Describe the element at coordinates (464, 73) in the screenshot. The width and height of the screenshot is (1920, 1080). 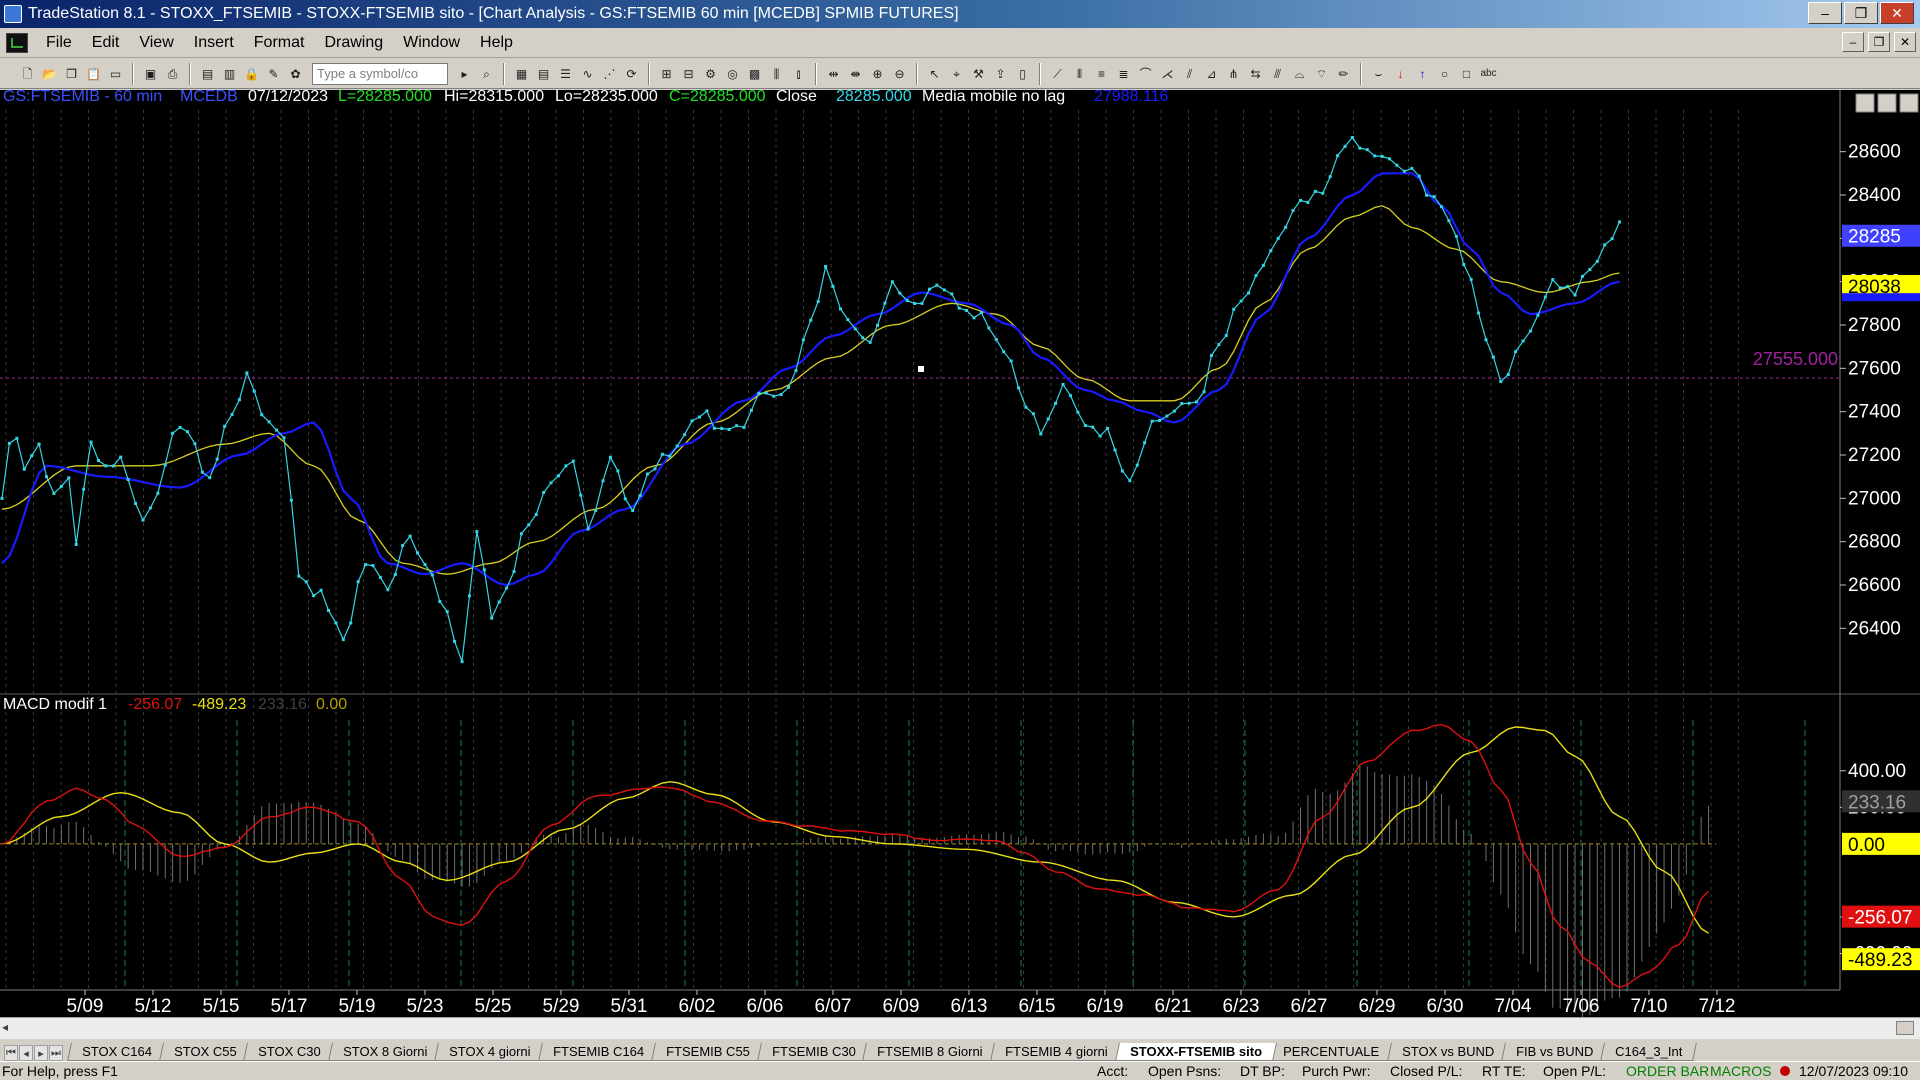
I see `play-icon: ▸` at that location.